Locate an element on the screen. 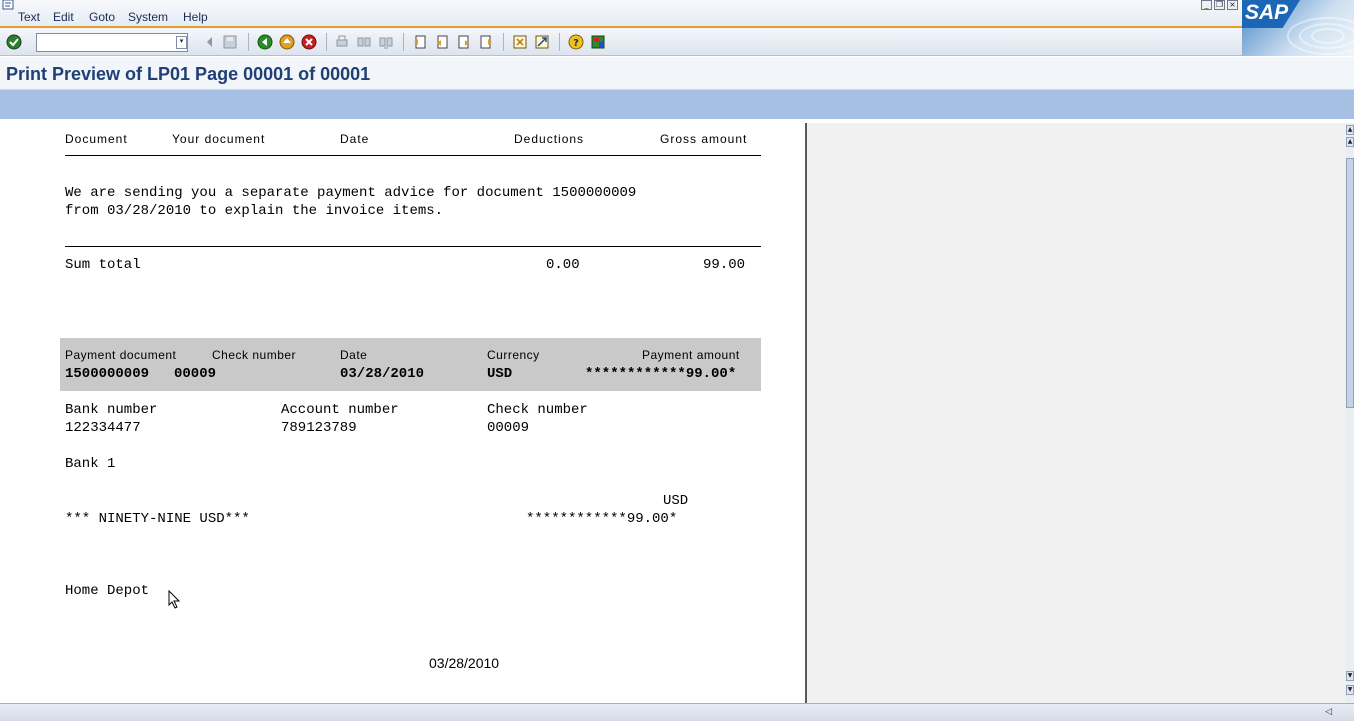 This screenshot has height=721, width=1354. col-your-document: Your document is located at coordinates (219, 139).